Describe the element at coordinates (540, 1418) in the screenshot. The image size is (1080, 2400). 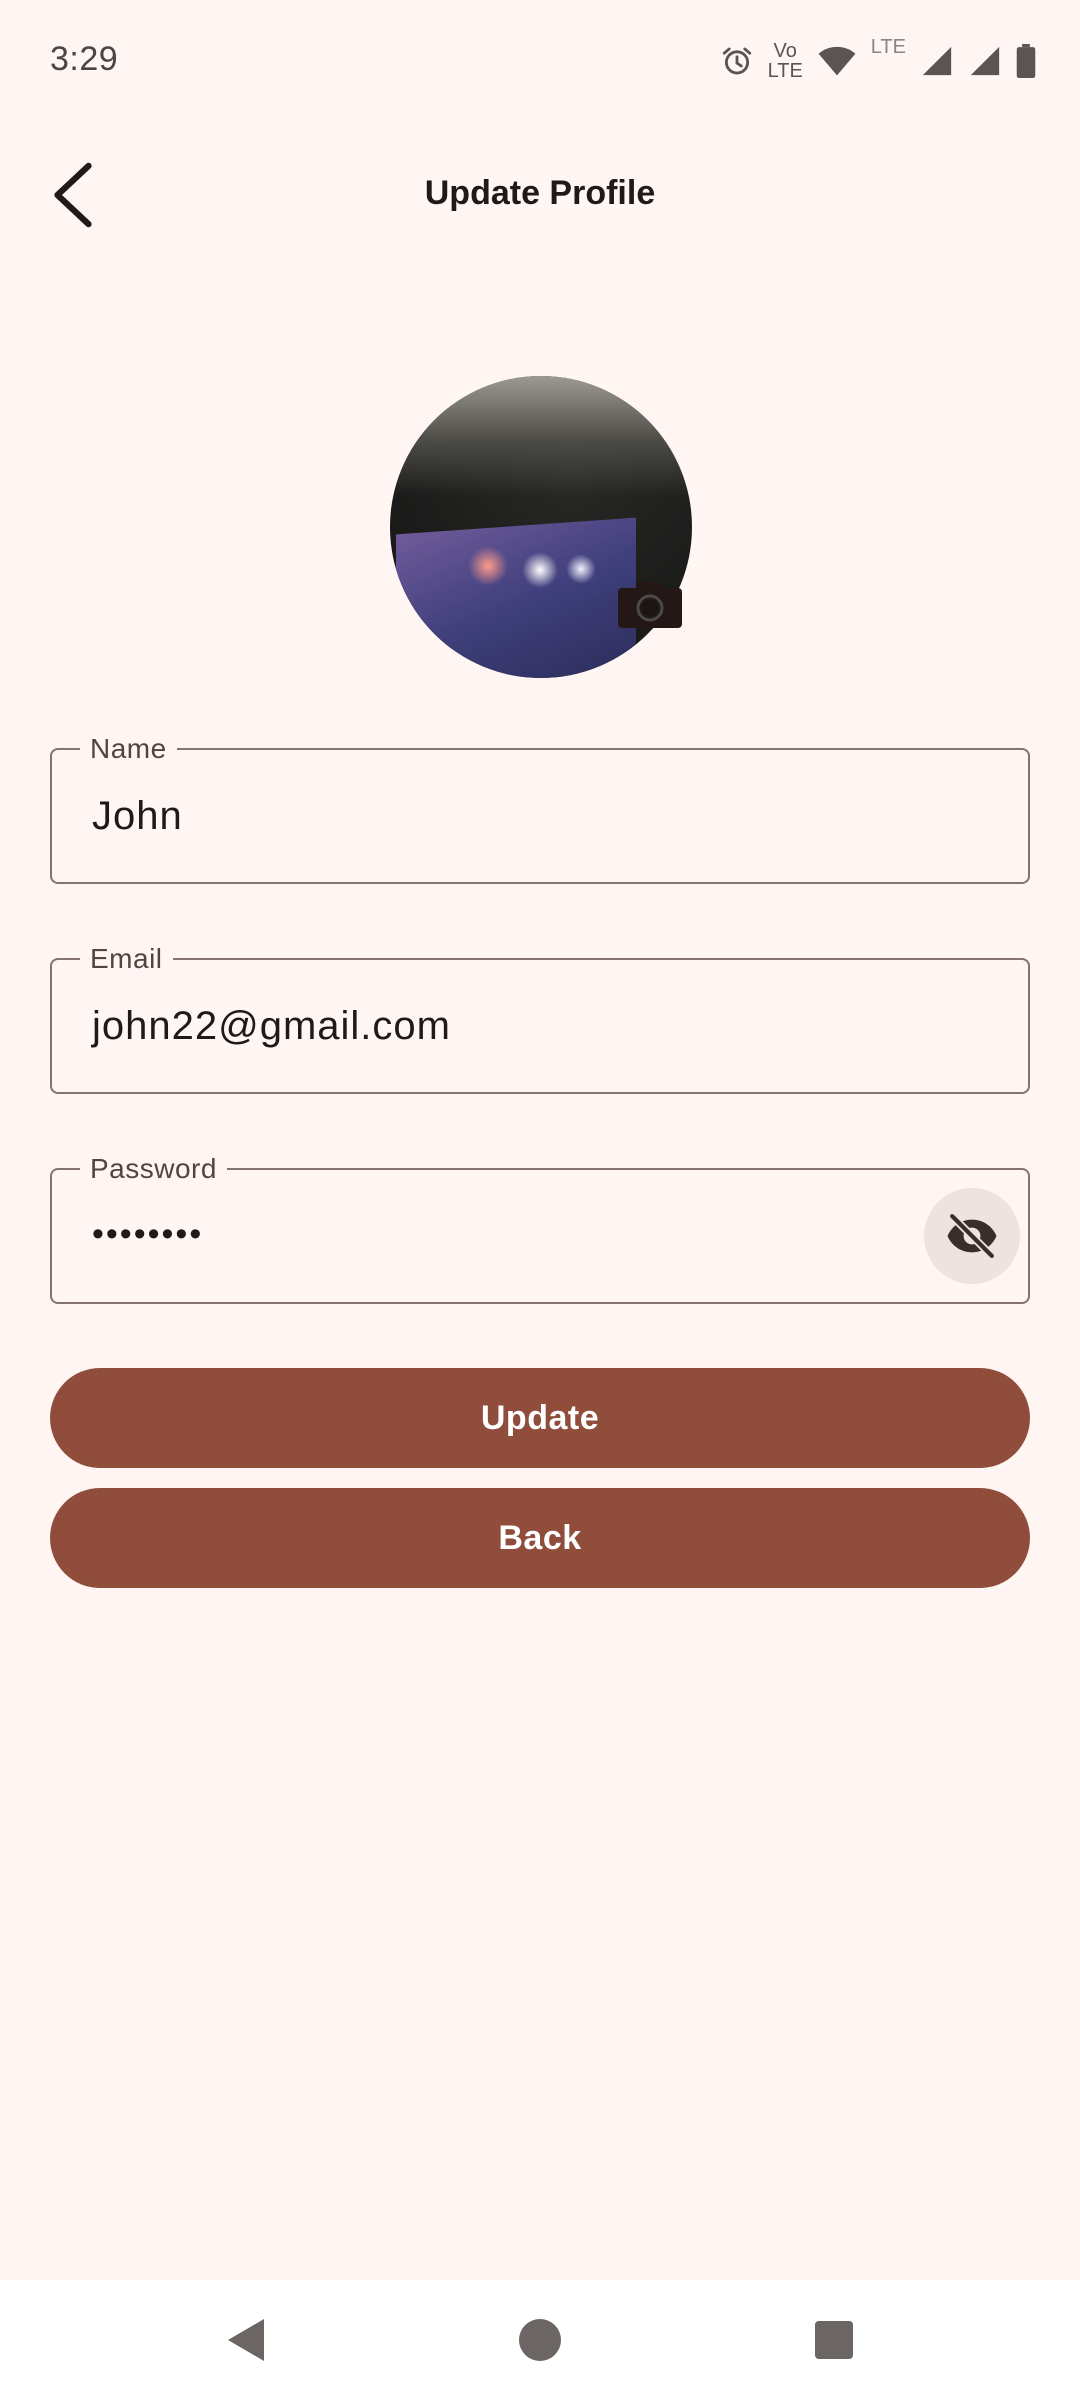
I see `update-button: Update` at that location.